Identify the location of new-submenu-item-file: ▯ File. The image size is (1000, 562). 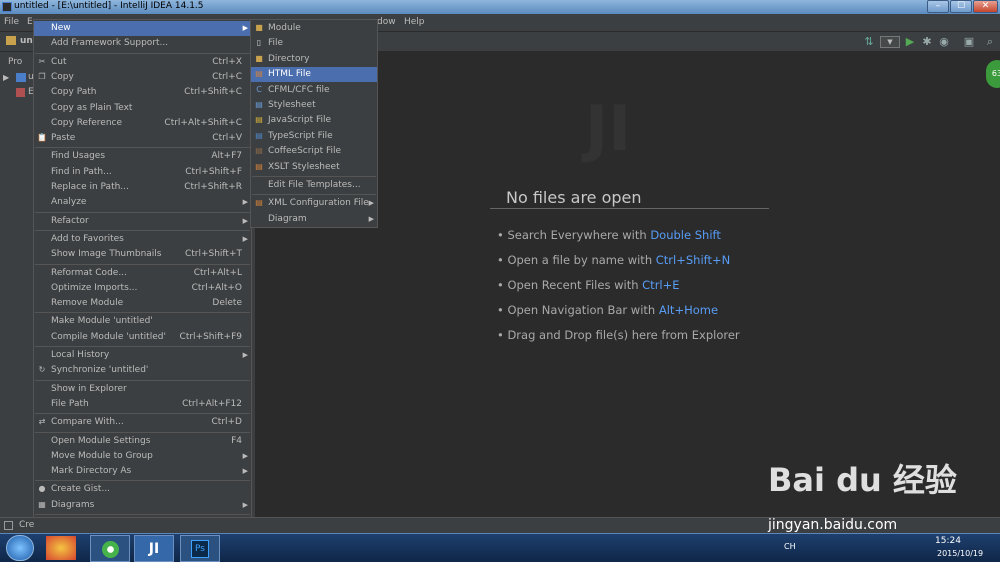
(314, 43).